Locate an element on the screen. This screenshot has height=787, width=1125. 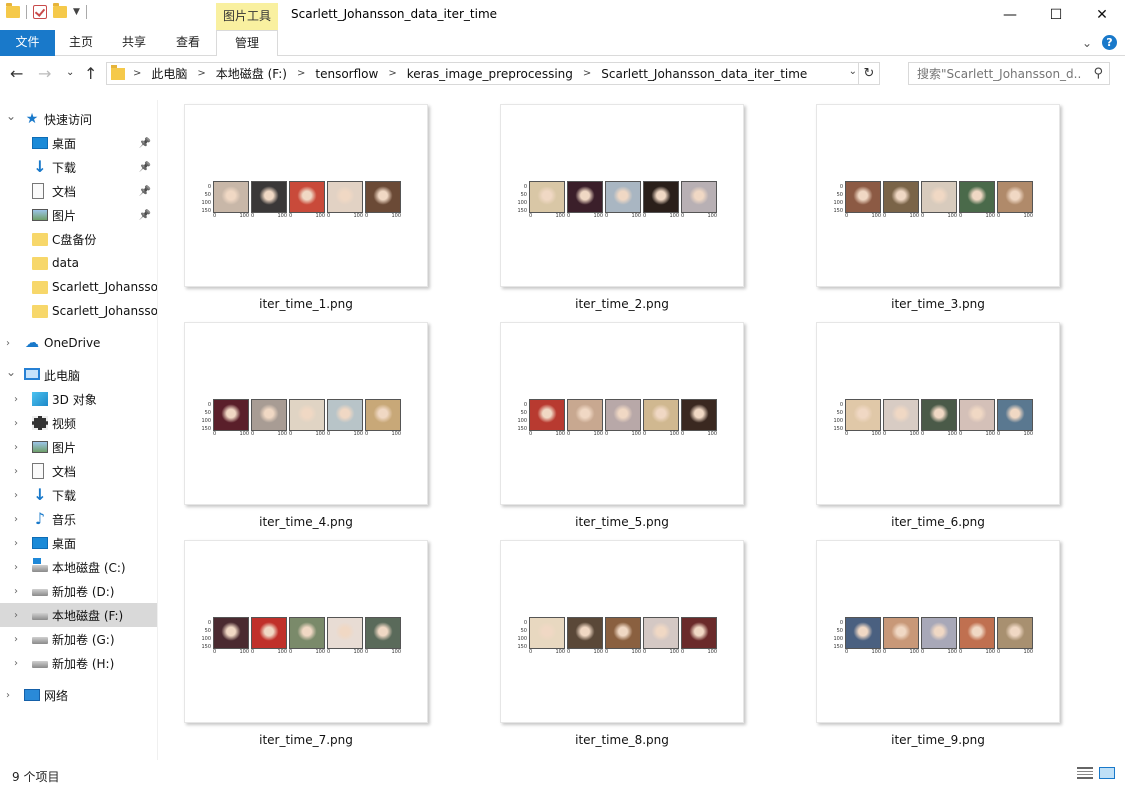
tab-home: 主页 is located at coordinates (81, 43).